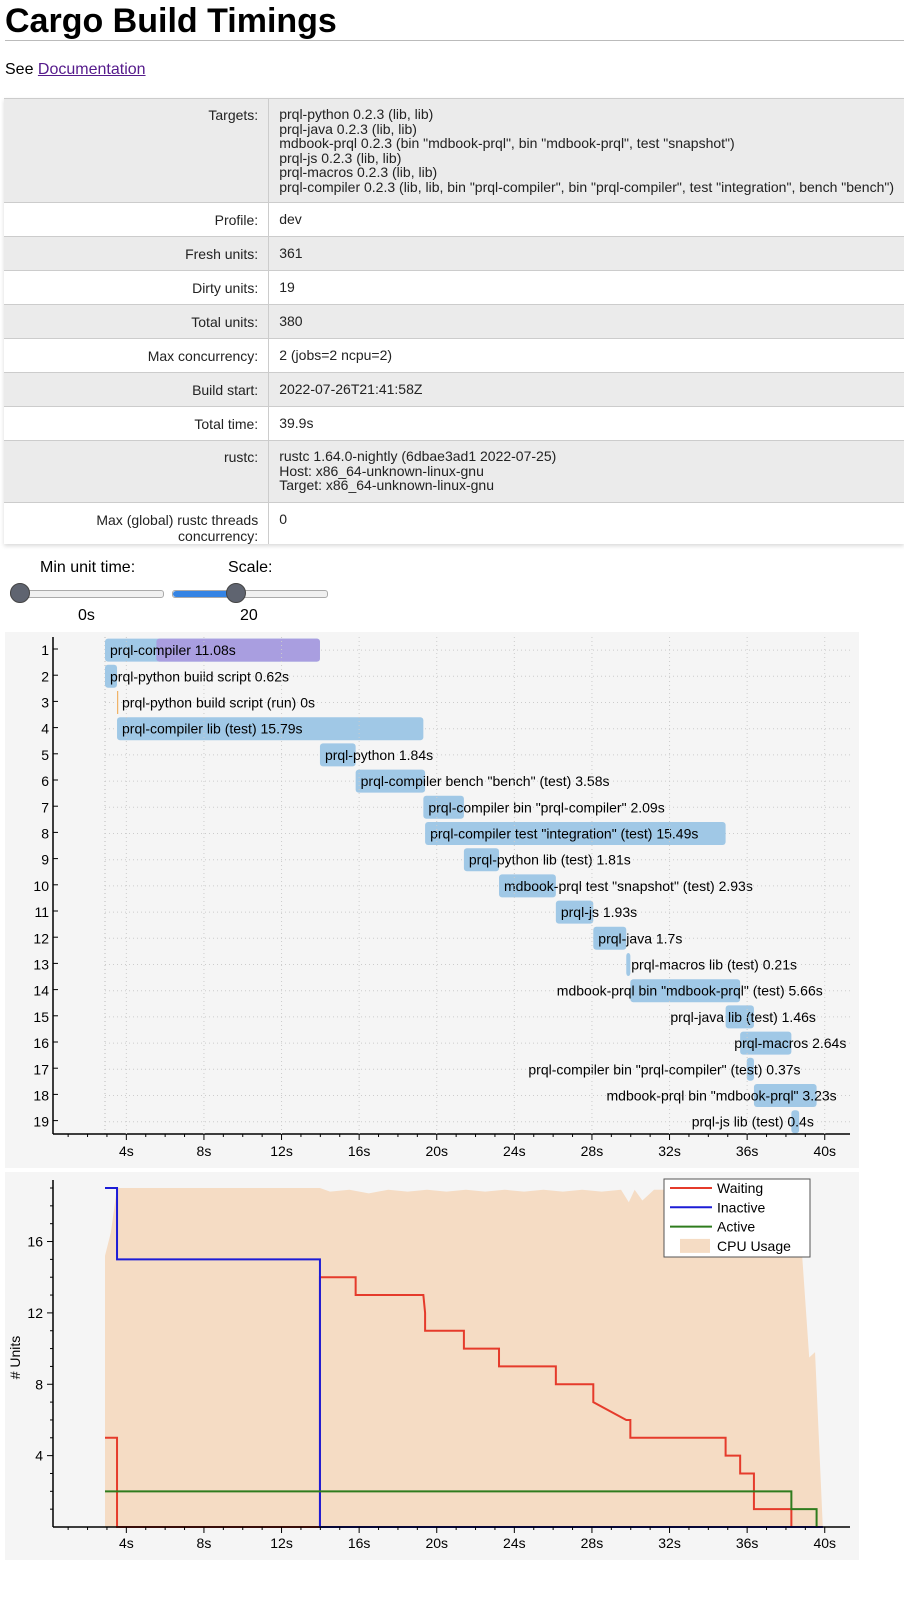  I want to click on timeline-x-tick-label: 24s, so click(514, 1151).